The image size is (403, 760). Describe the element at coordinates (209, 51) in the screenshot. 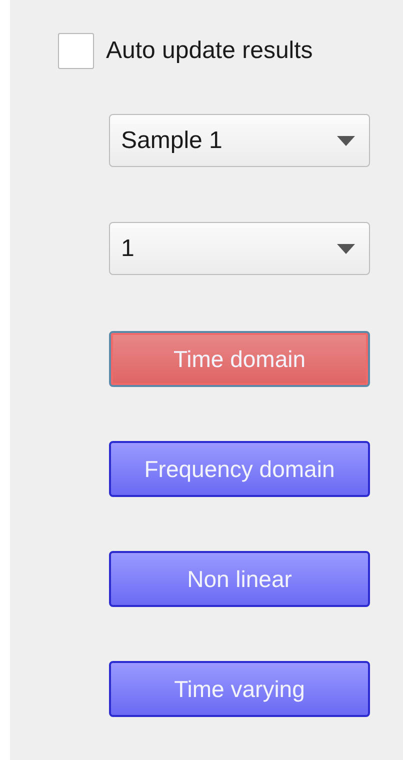

I see `checkbox-label: Auto update results` at that location.